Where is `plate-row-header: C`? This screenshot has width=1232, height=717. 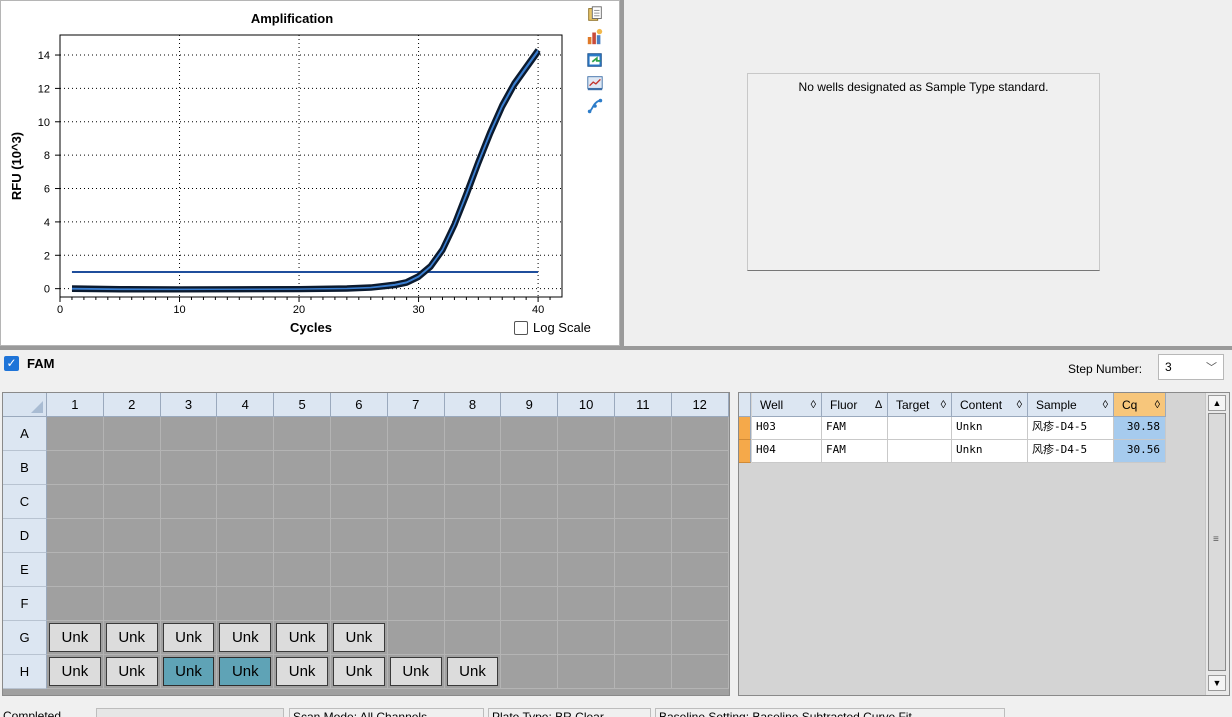
plate-row-header: C is located at coordinates (25, 502).